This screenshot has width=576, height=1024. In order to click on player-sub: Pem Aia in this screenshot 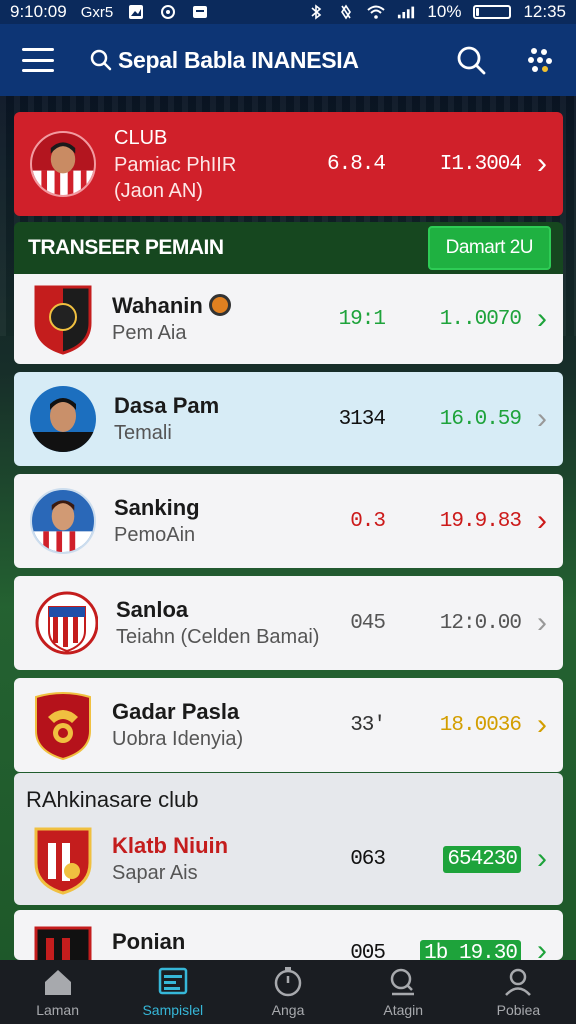, I will do `click(149, 333)`.